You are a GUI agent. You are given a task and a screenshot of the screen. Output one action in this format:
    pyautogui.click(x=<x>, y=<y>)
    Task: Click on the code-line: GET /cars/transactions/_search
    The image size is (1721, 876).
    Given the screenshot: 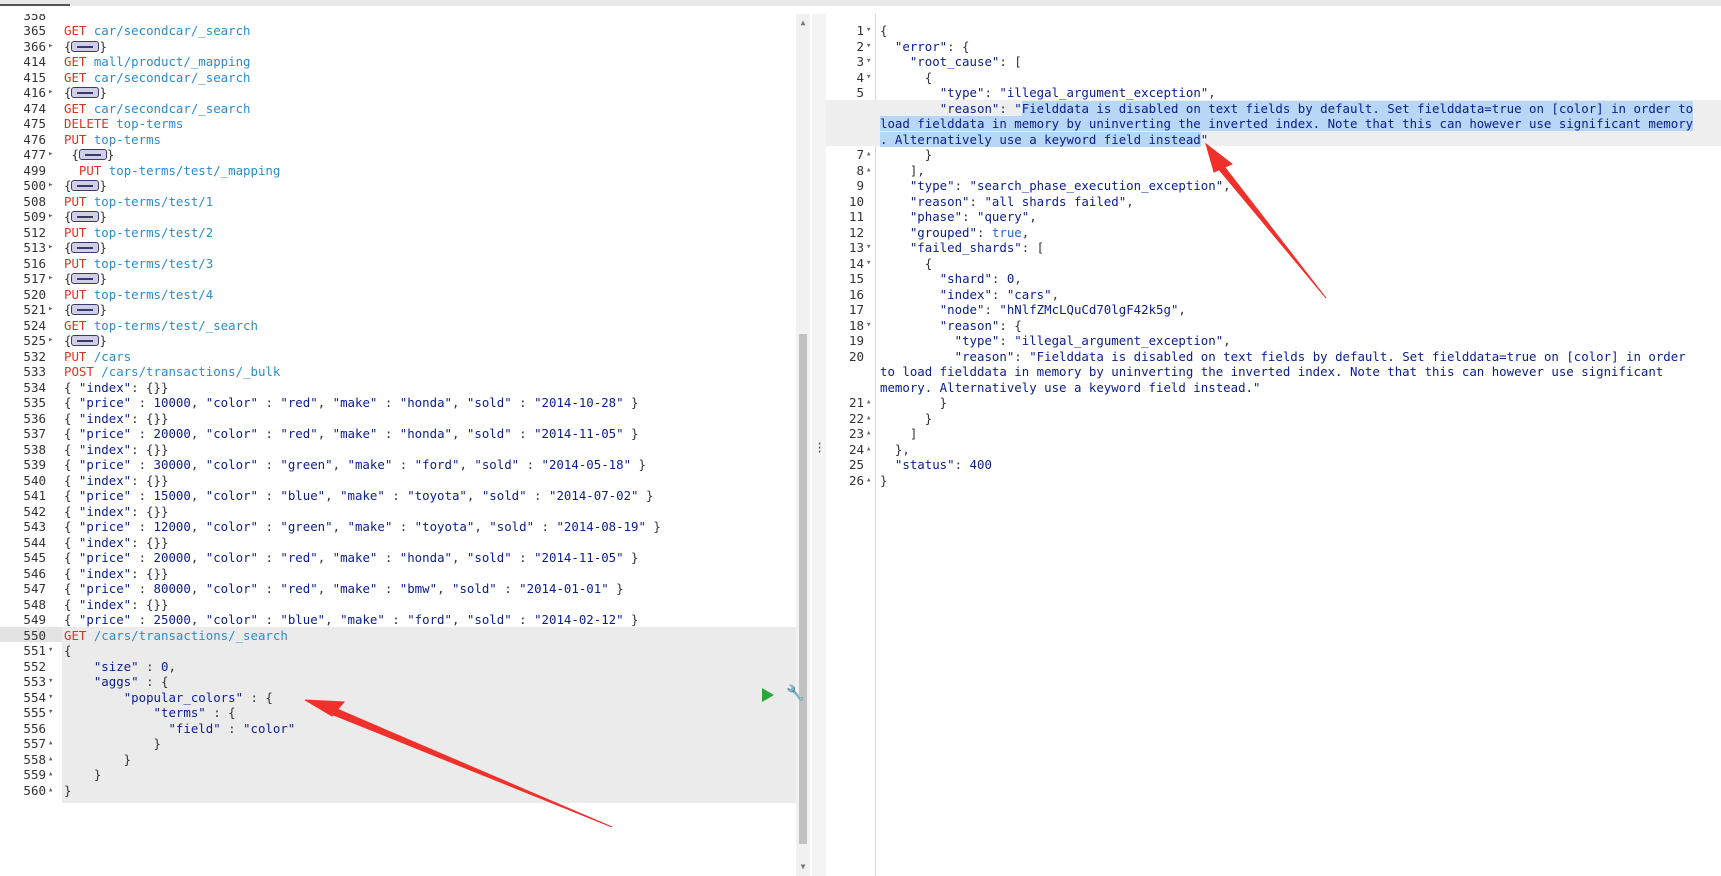 What is the action you would take?
    pyautogui.click(x=176, y=635)
    